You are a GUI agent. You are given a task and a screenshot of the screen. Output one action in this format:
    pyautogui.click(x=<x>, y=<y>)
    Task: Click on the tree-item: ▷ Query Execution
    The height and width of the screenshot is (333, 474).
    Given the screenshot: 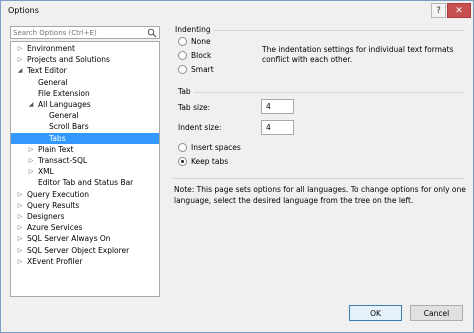 What is the action you would take?
    pyautogui.click(x=85, y=194)
    